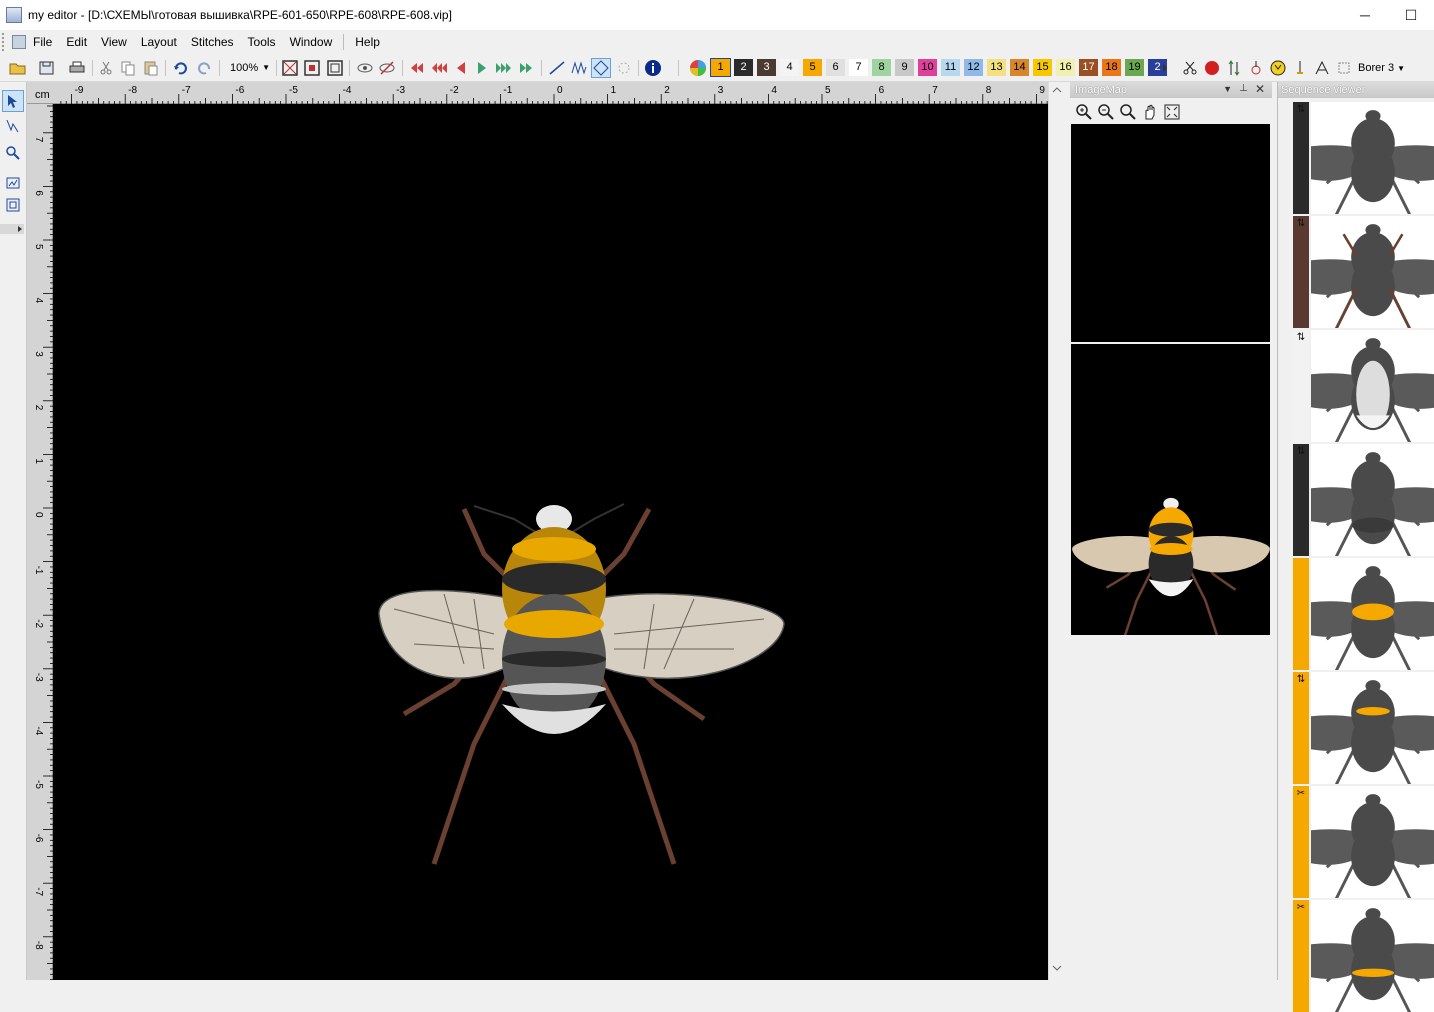 This screenshot has width=1434, height=1012. Describe the element at coordinates (293, 90) in the screenshot. I see `ruler-top-label: -5` at that location.